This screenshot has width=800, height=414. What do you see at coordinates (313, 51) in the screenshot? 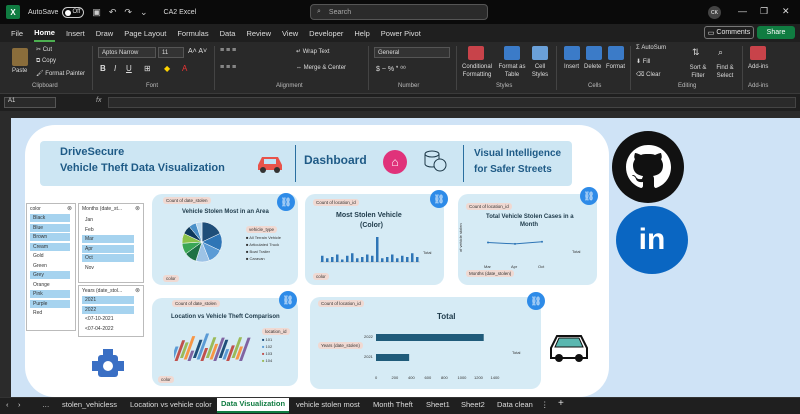
I see `wrap-text-button: ↵ Wrap Text` at bounding box center [313, 51].